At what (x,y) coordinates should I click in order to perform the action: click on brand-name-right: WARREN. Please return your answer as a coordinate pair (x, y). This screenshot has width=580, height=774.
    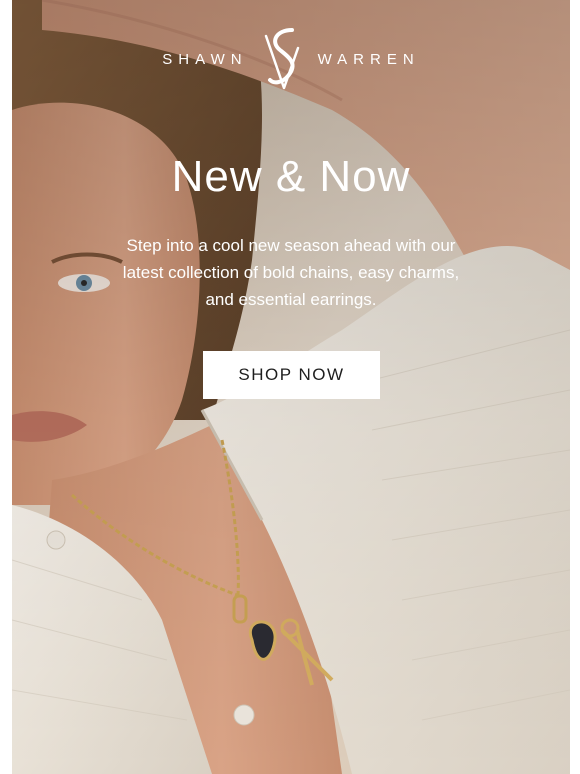
    Looking at the image, I should click on (368, 59).